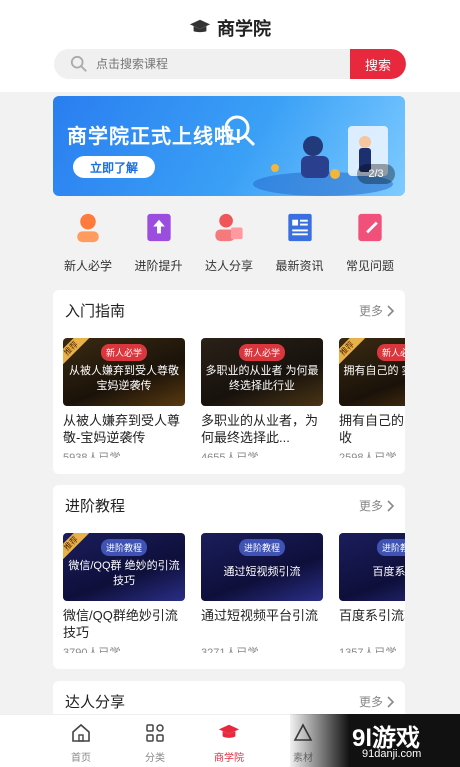  I want to click on thumbnail-caption: 从被人嫌弃到受人尊敬 宝妈逆袭传, so click(124, 378).